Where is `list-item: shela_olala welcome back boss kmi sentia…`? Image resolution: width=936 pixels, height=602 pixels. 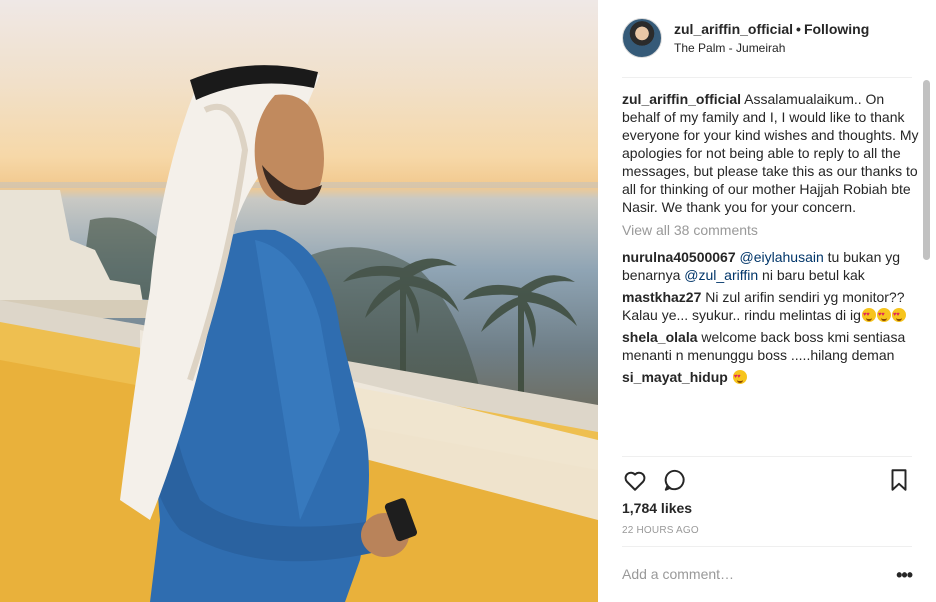 list-item: shela_olala welcome back boss kmi sentia… is located at coordinates (771, 346).